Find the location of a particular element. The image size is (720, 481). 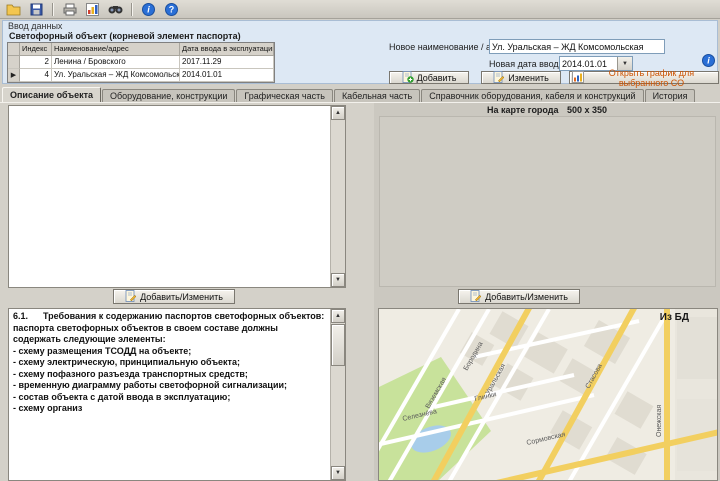

chart-icon is located at coordinates (92, 9).